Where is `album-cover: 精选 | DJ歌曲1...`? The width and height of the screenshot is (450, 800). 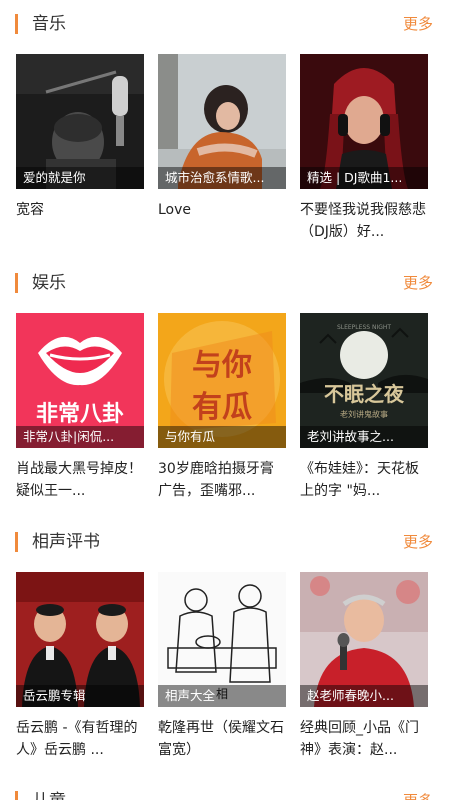
album-cover: 精选 | DJ歌曲1... is located at coordinates (364, 121).